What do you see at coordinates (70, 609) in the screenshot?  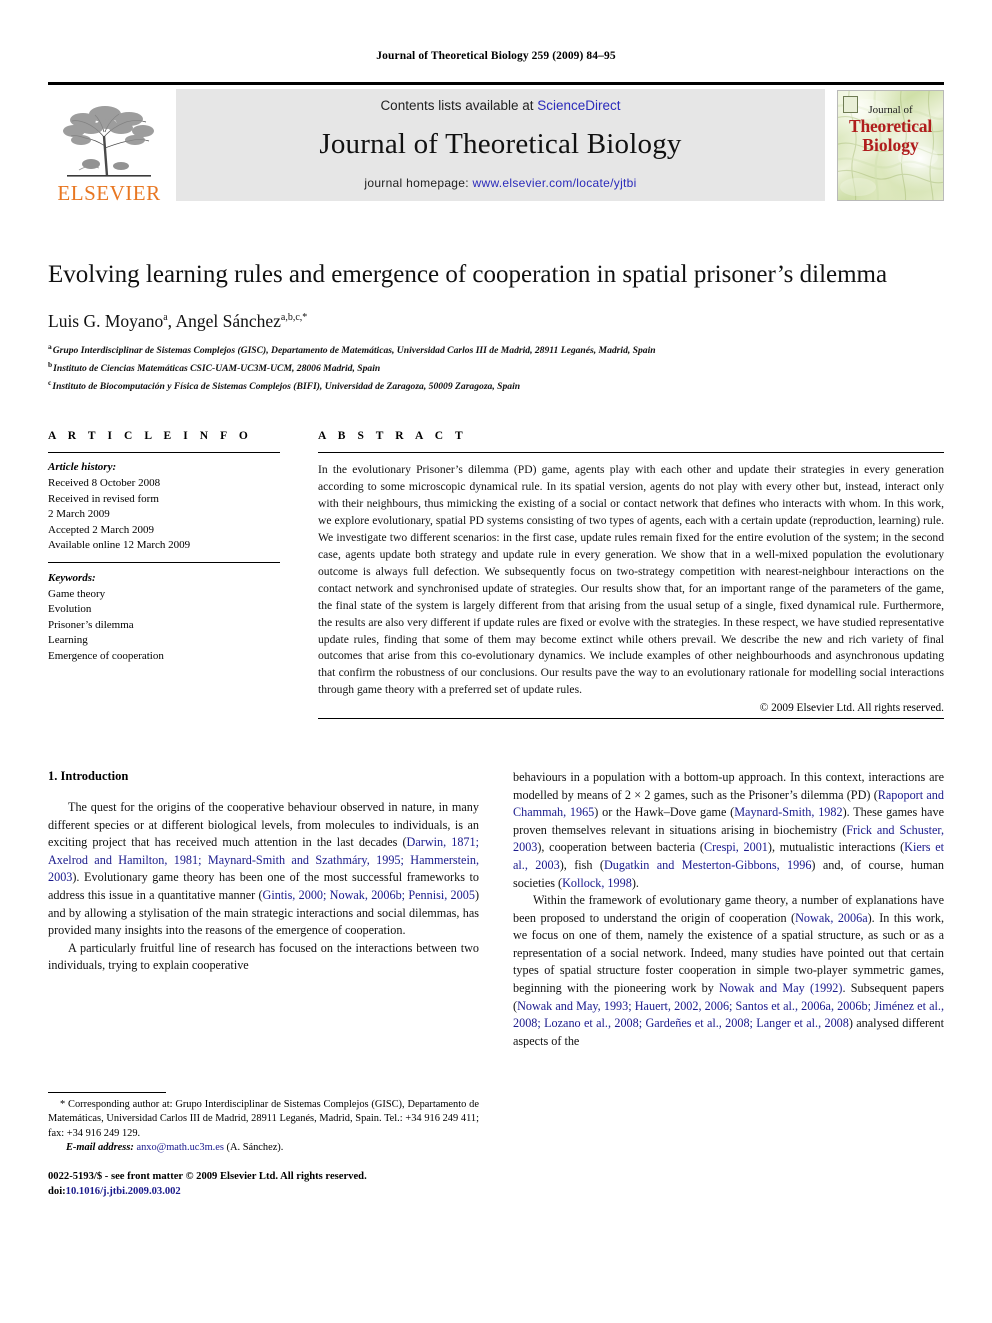 I see `keyword-item: Evolution` at bounding box center [70, 609].